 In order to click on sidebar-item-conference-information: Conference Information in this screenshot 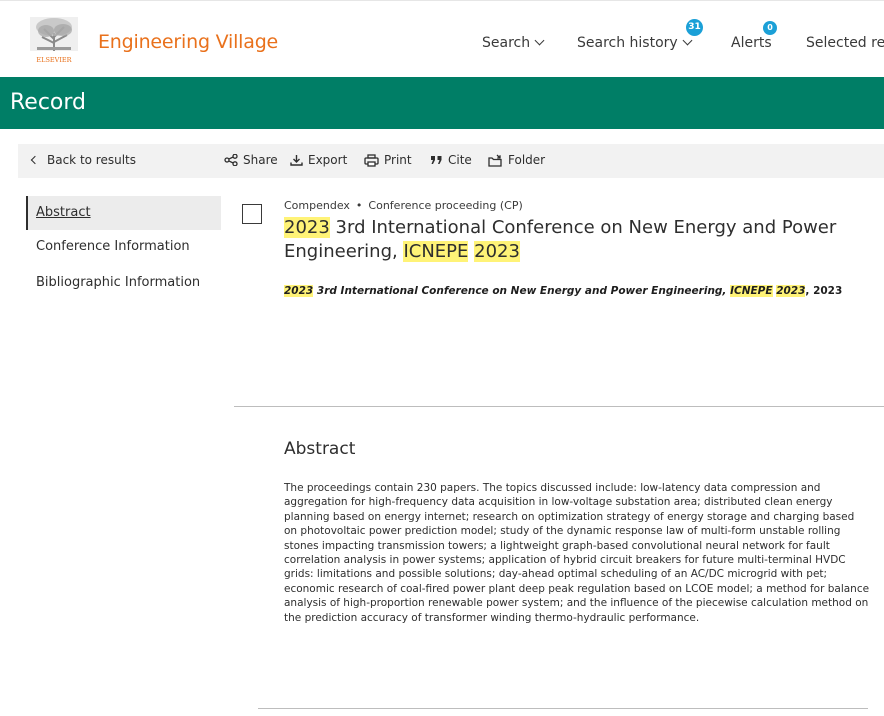, I will do `click(123, 247)`.